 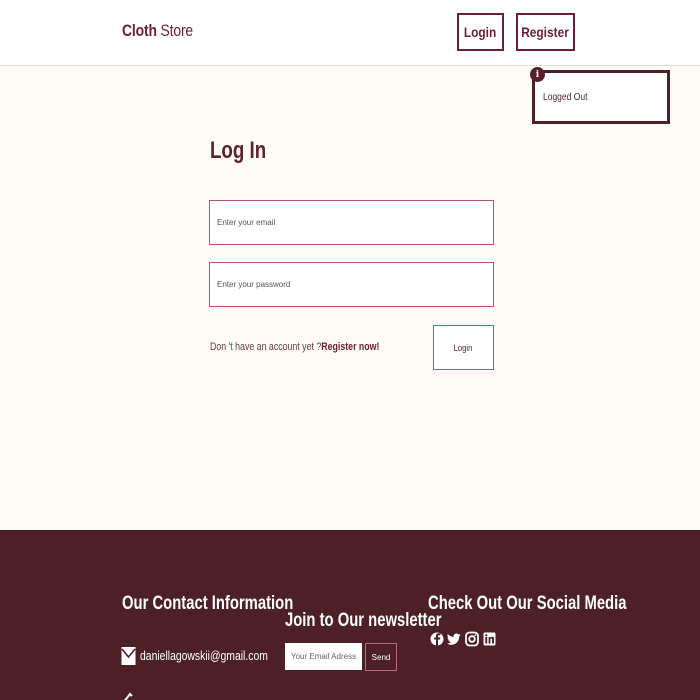 I want to click on brand-name-light: Store, so click(x=177, y=30).